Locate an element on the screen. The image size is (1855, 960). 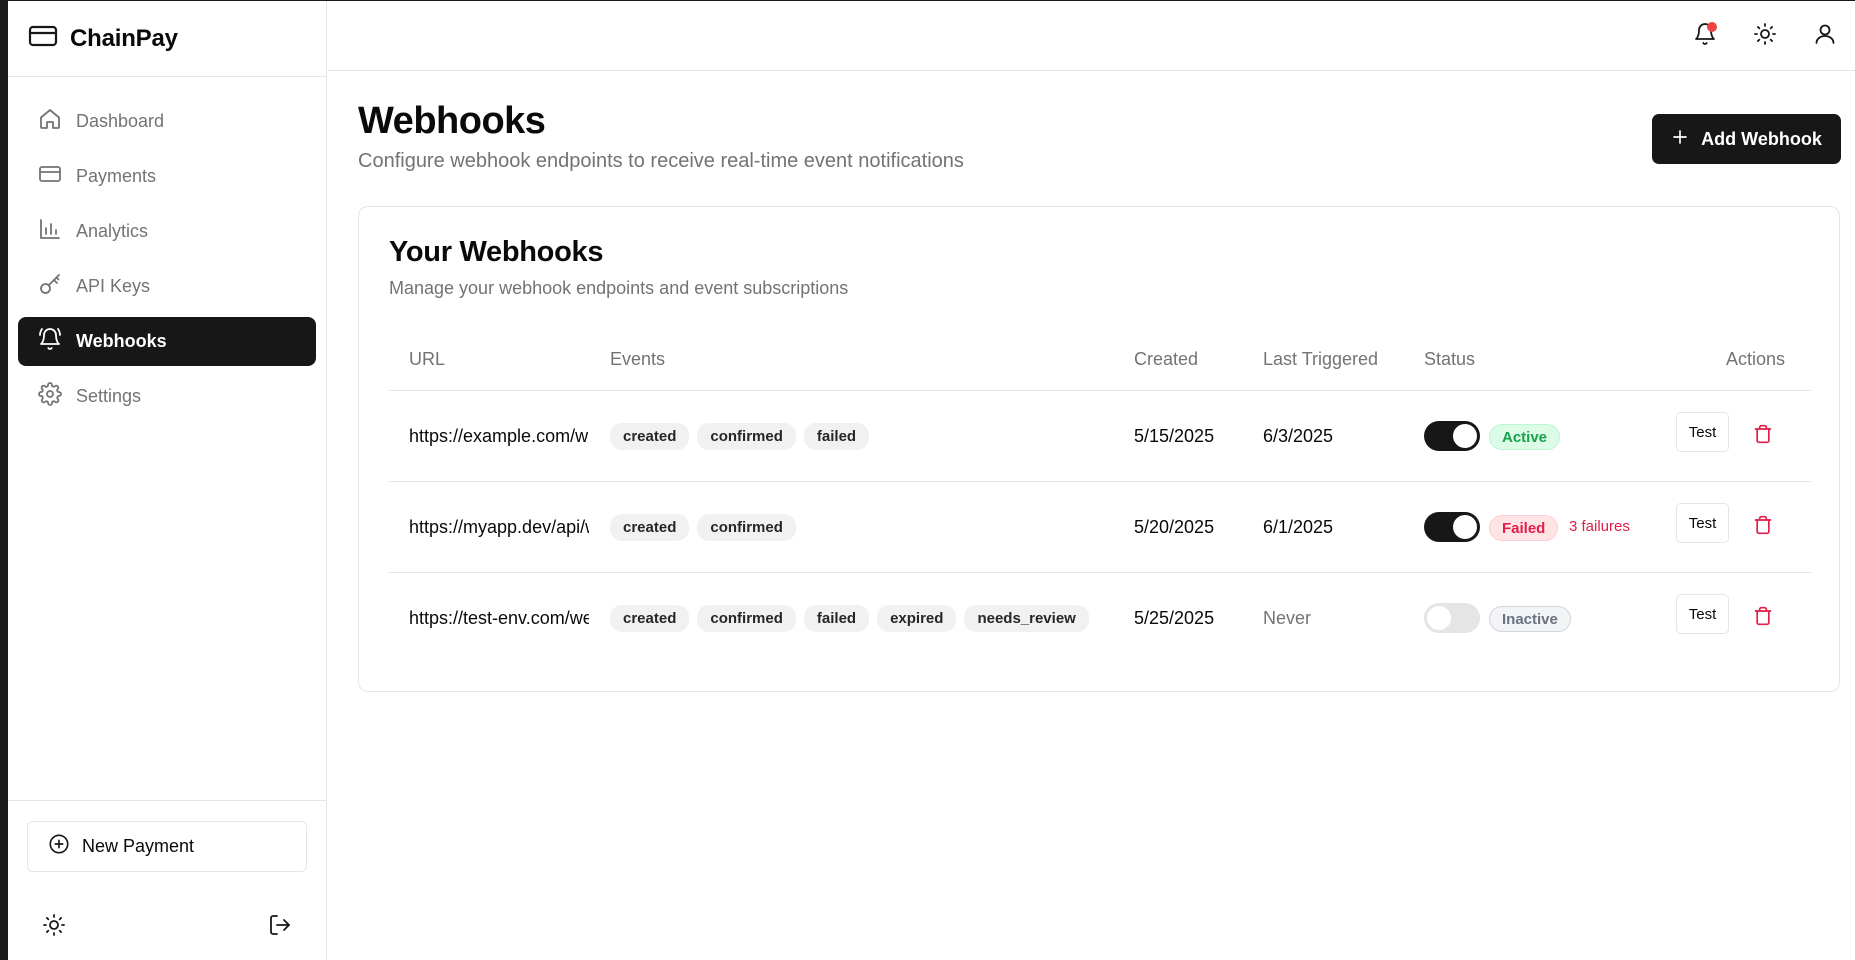
created-date: 5/20/2025 is located at coordinates (1174, 526).